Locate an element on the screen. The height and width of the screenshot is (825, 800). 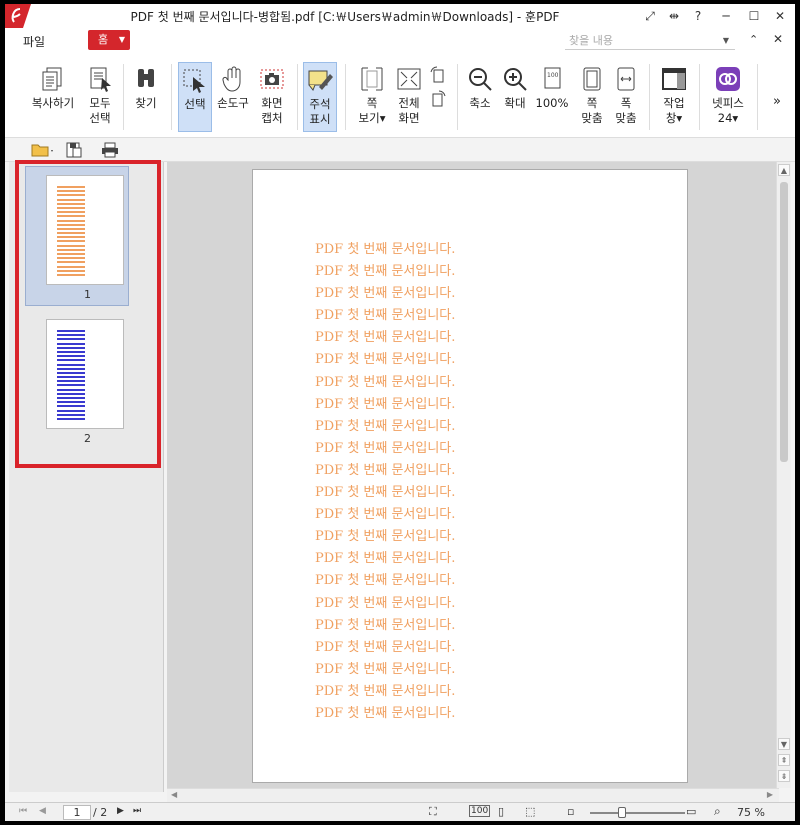
full-screen-button: 전체 화면 is located at coordinates (409, 97).